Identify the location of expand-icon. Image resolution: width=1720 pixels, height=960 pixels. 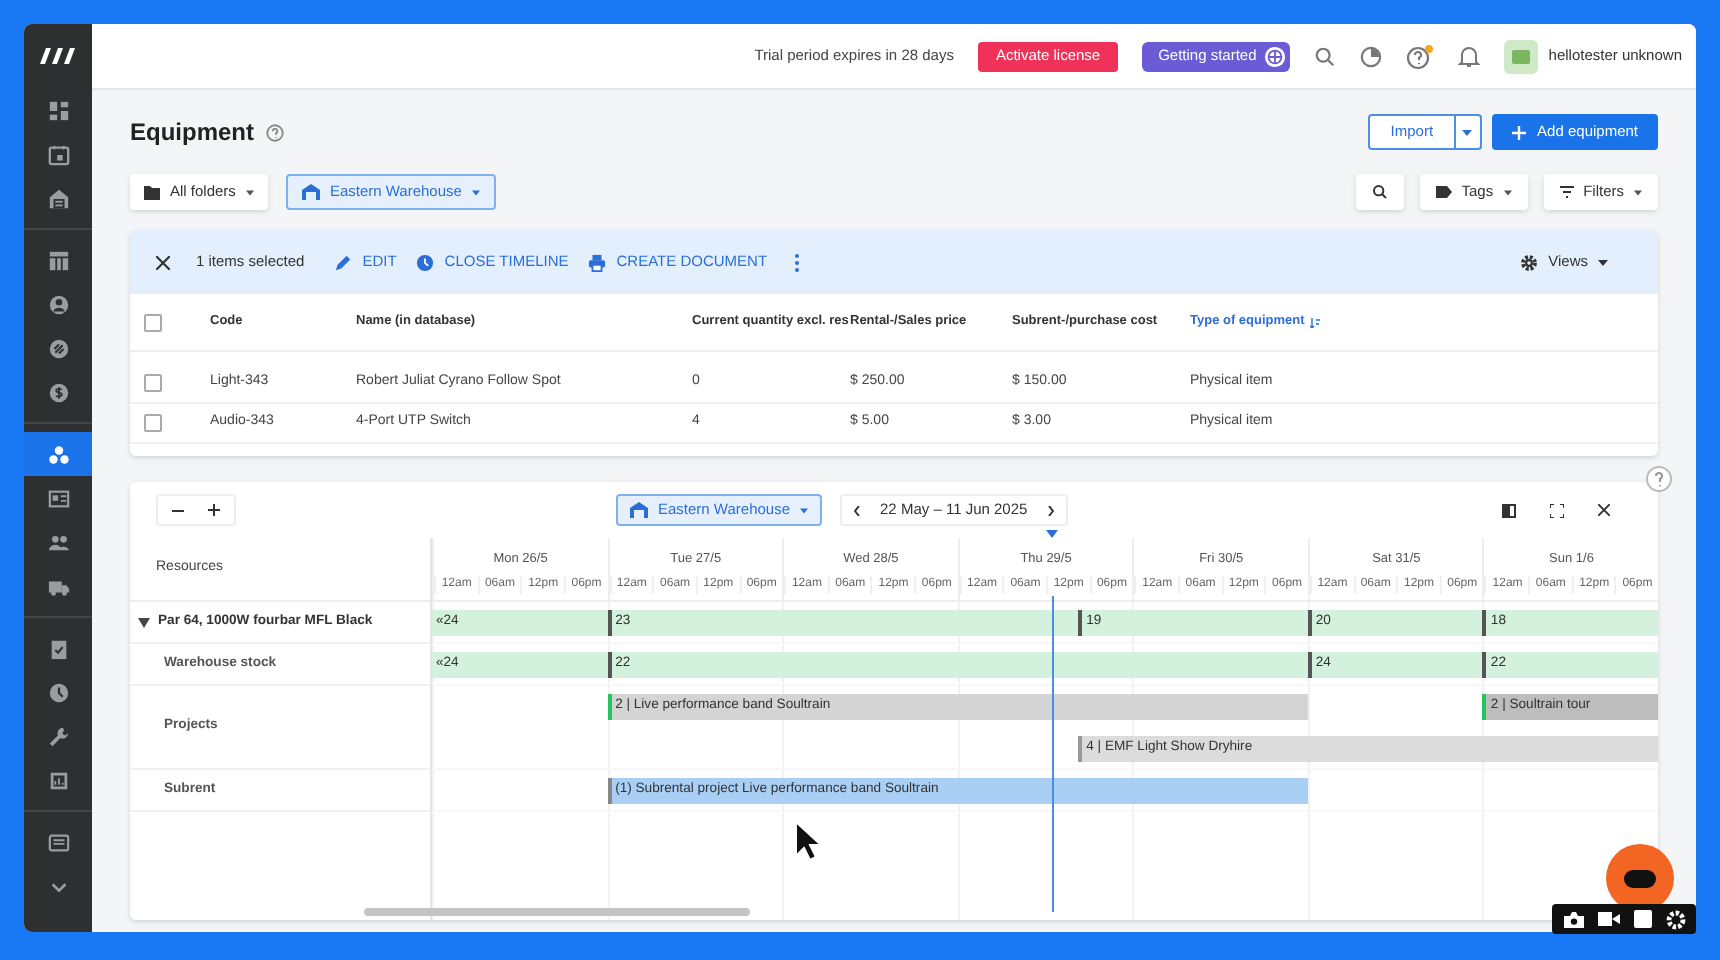
(1557, 510).